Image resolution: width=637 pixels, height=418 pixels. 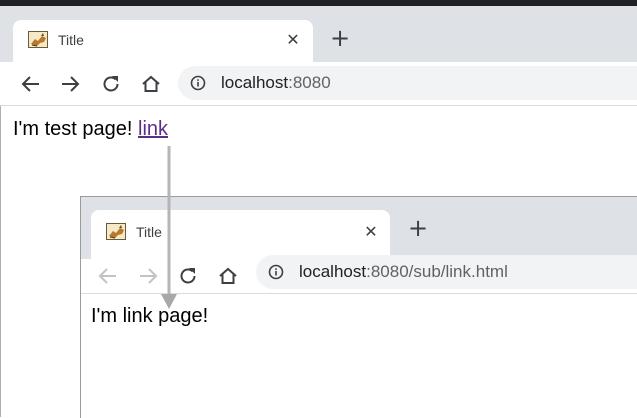 What do you see at coordinates (407, 83) in the screenshot?
I see `address-bar: localhost:8080` at bounding box center [407, 83].